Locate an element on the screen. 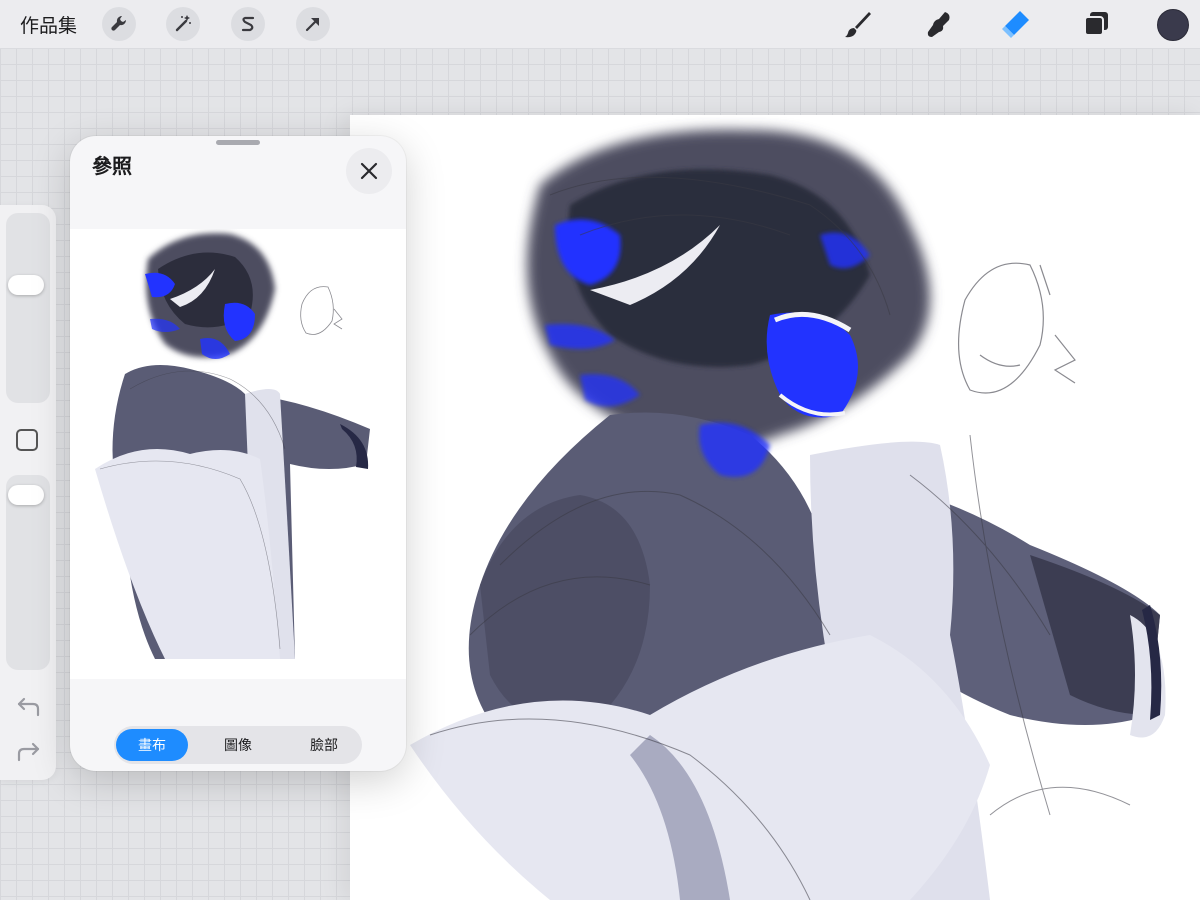  close-icon is located at coordinates (369, 171).